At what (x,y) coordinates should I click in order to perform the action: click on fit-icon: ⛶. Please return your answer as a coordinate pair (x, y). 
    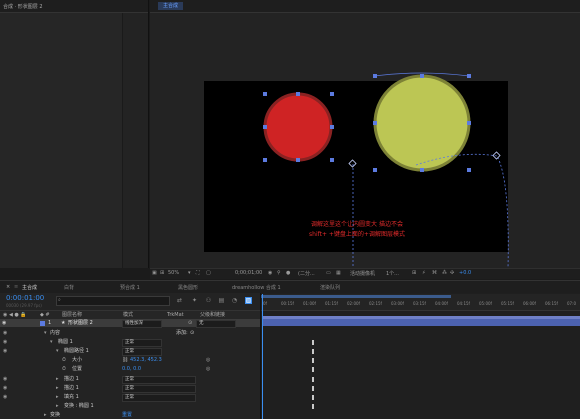
    Looking at the image, I should click on (198, 273).